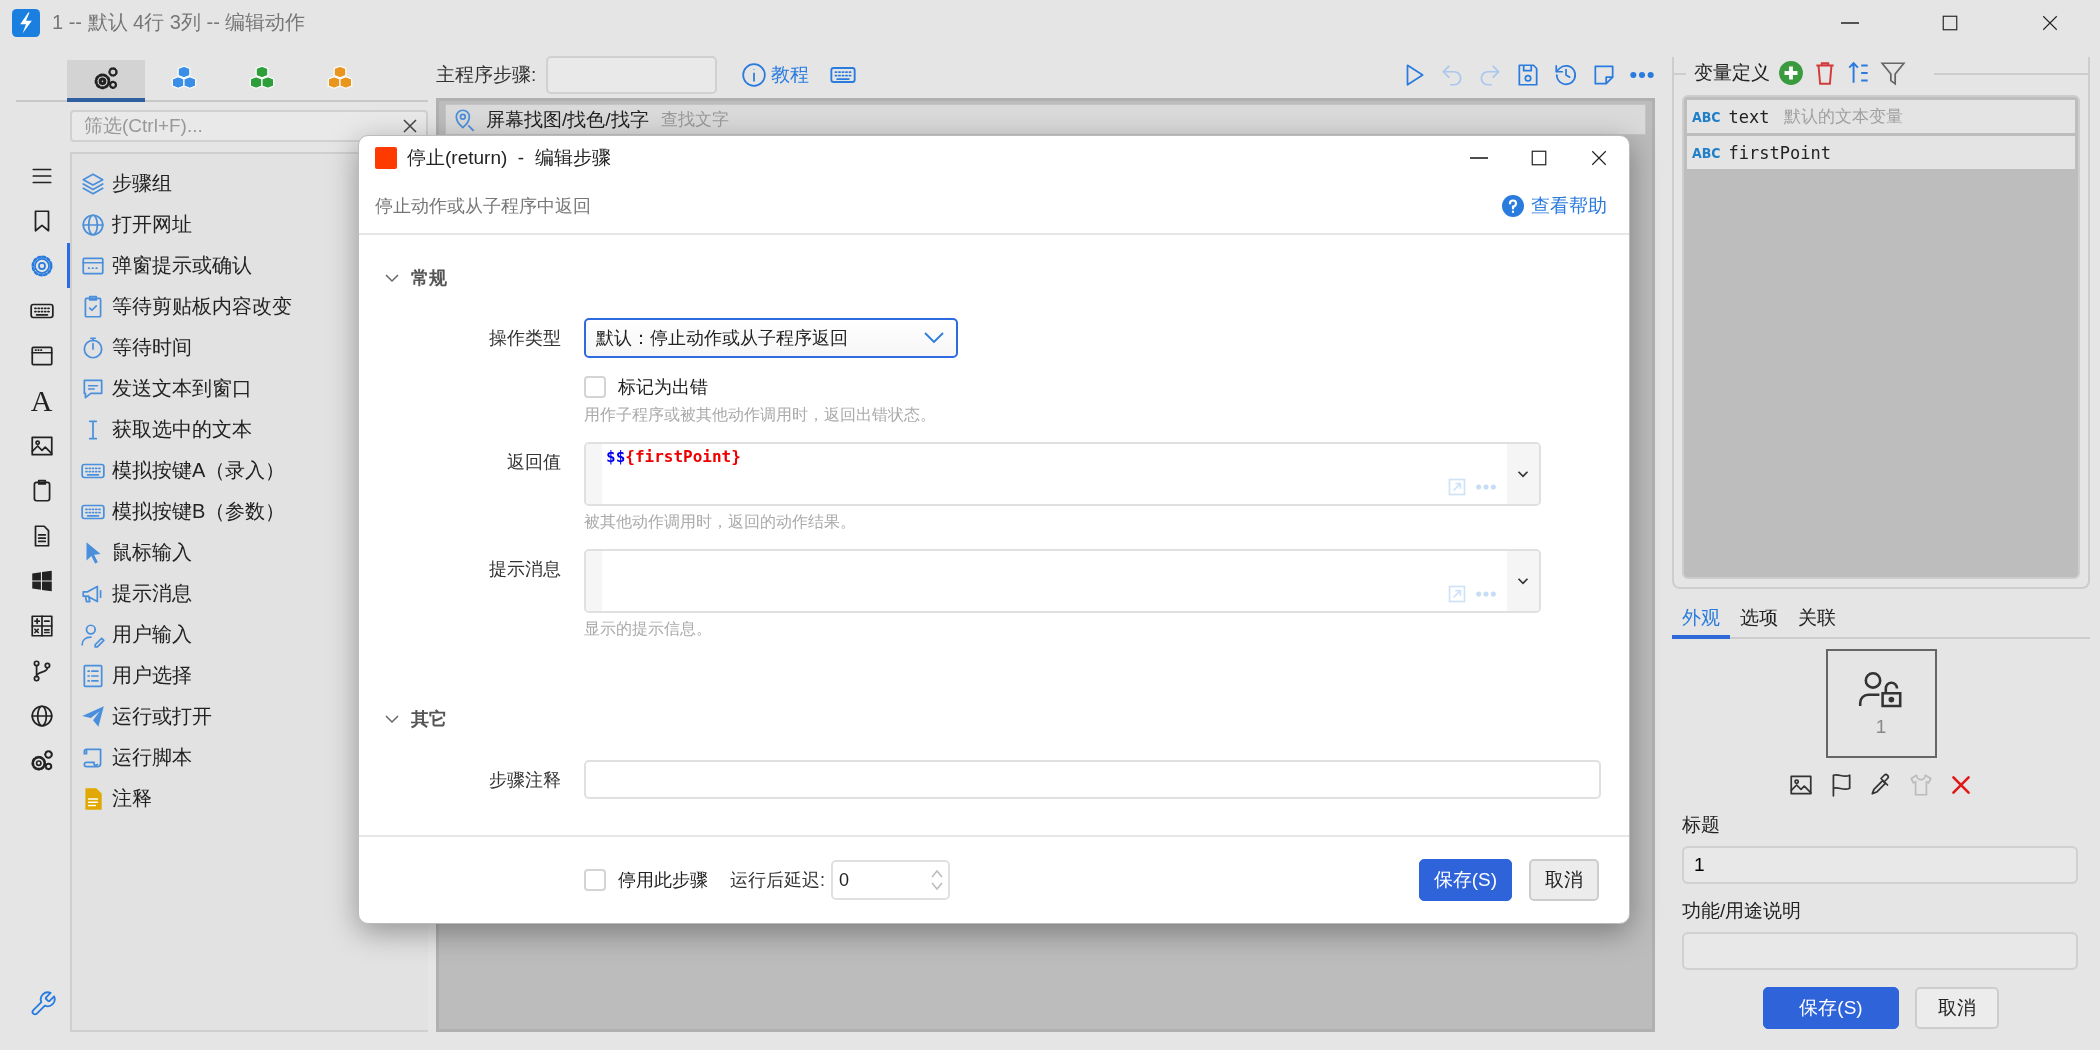 This screenshot has width=2100, height=1050. What do you see at coordinates (1791, 73) in the screenshot?
I see `add-icon` at bounding box center [1791, 73].